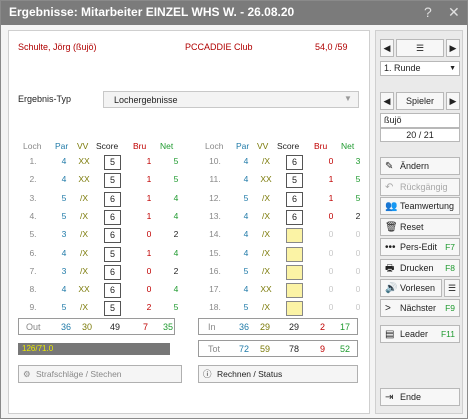 The height and width of the screenshot is (419, 468). I want to click on next-round-button: ▶, so click(453, 48).